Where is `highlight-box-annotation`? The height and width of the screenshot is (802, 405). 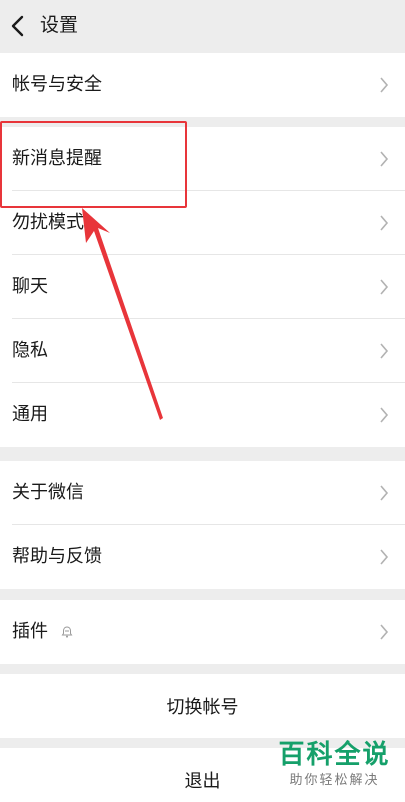 highlight-box-annotation is located at coordinates (93, 164).